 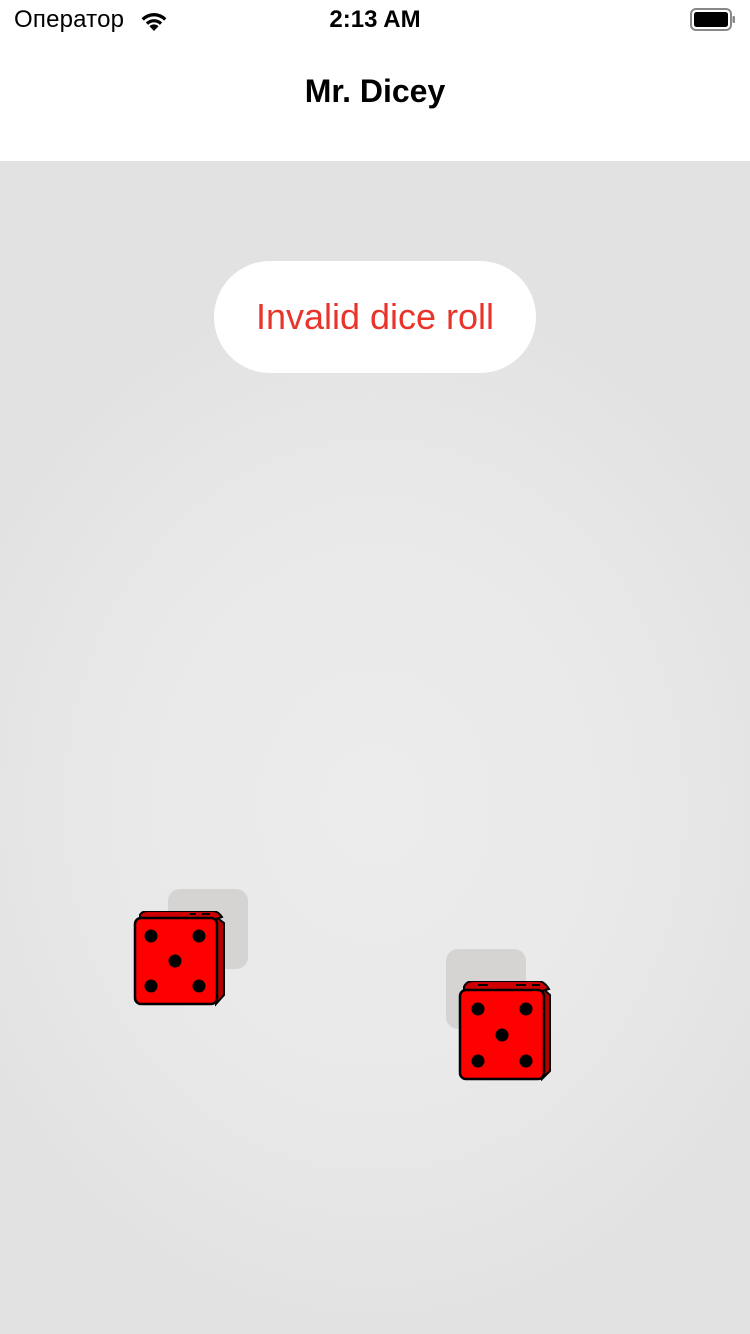 I want to click on status-bar: Оператор 2:13 AM, so click(x=375, y=20).